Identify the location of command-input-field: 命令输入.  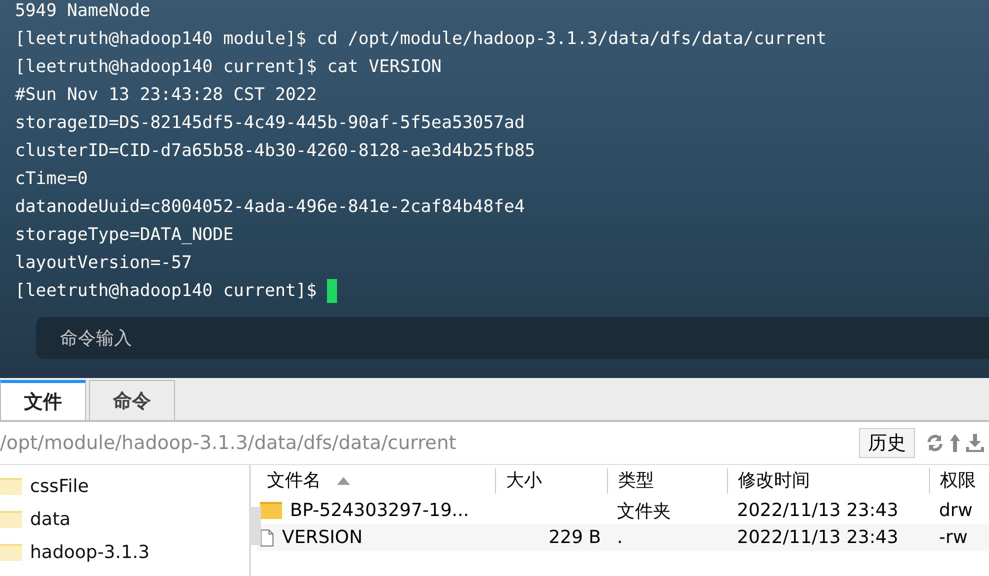
(512, 338).